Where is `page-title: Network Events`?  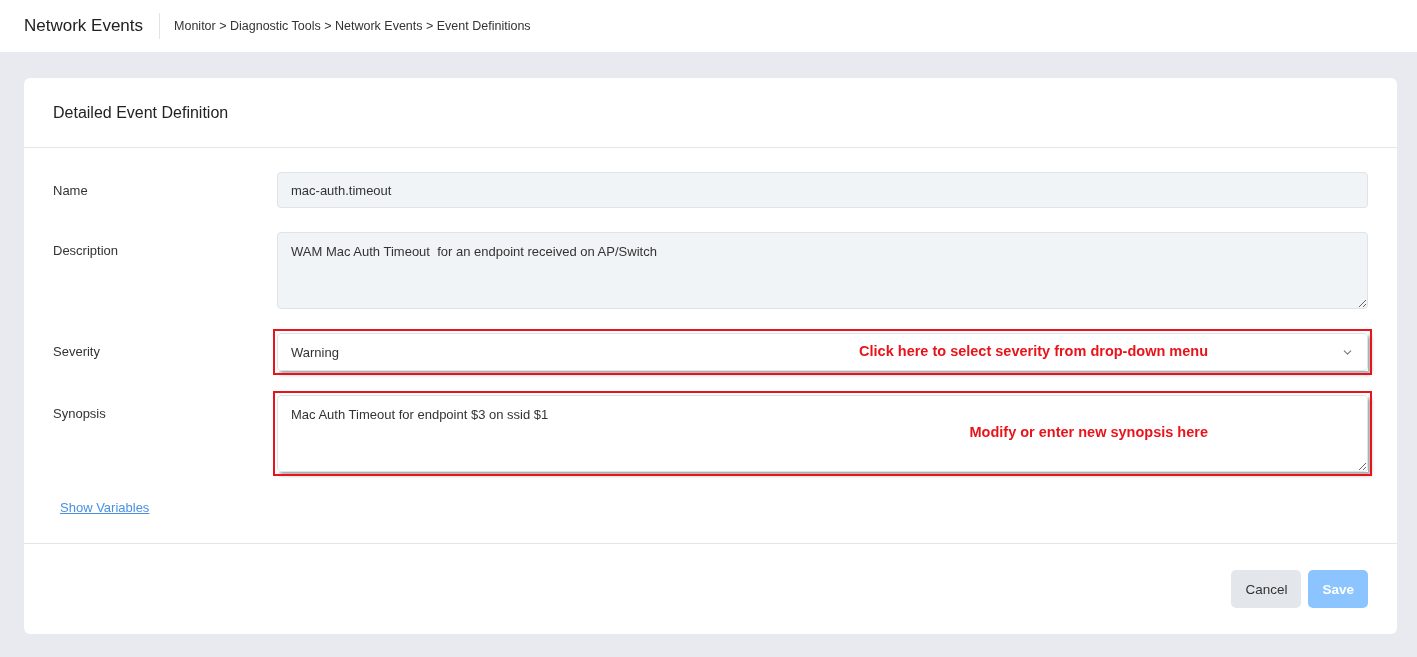 page-title: Network Events is located at coordinates (92, 26).